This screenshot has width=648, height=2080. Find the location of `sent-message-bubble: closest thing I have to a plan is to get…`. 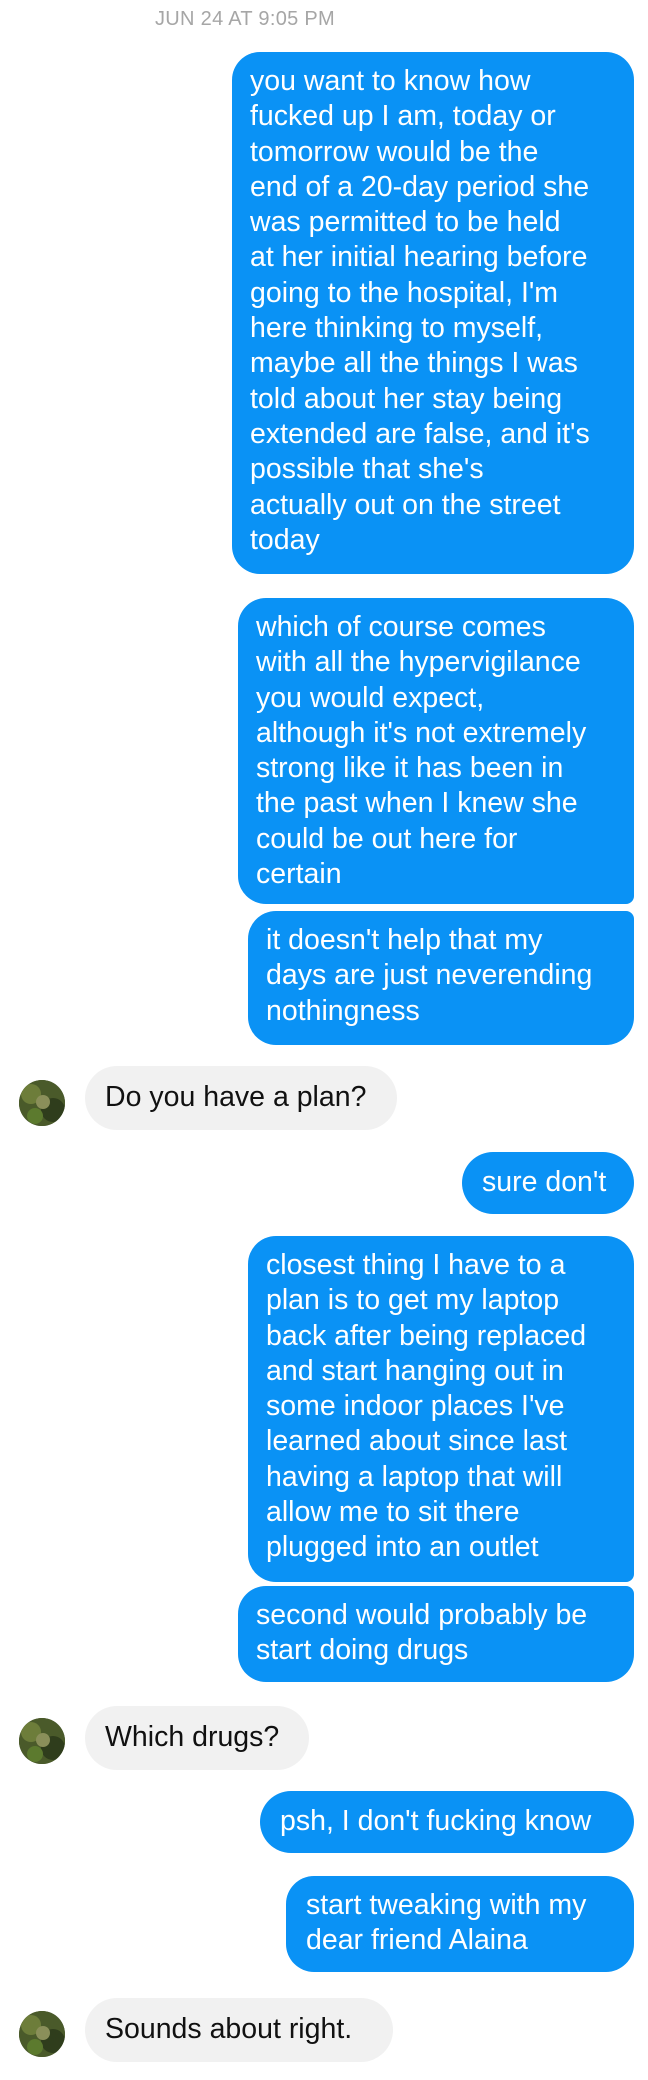

sent-message-bubble: closest thing I have to a plan is to get… is located at coordinates (441, 1409).